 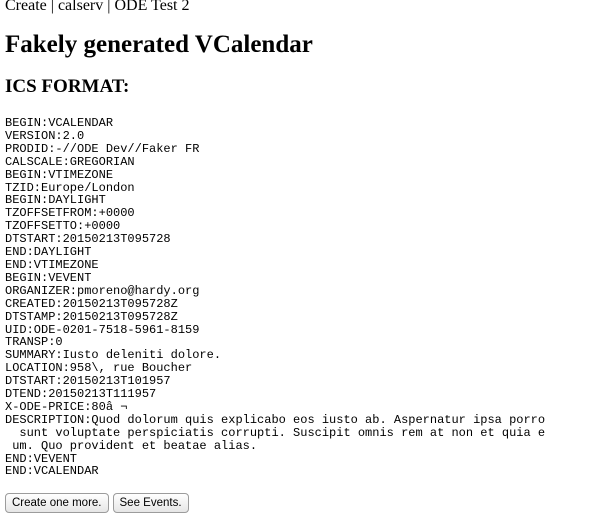 What do you see at coordinates (55, 200) in the screenshot?
I see `ics-line: BEGIN:DAYLIGHT` at bounding box center [55, 200].